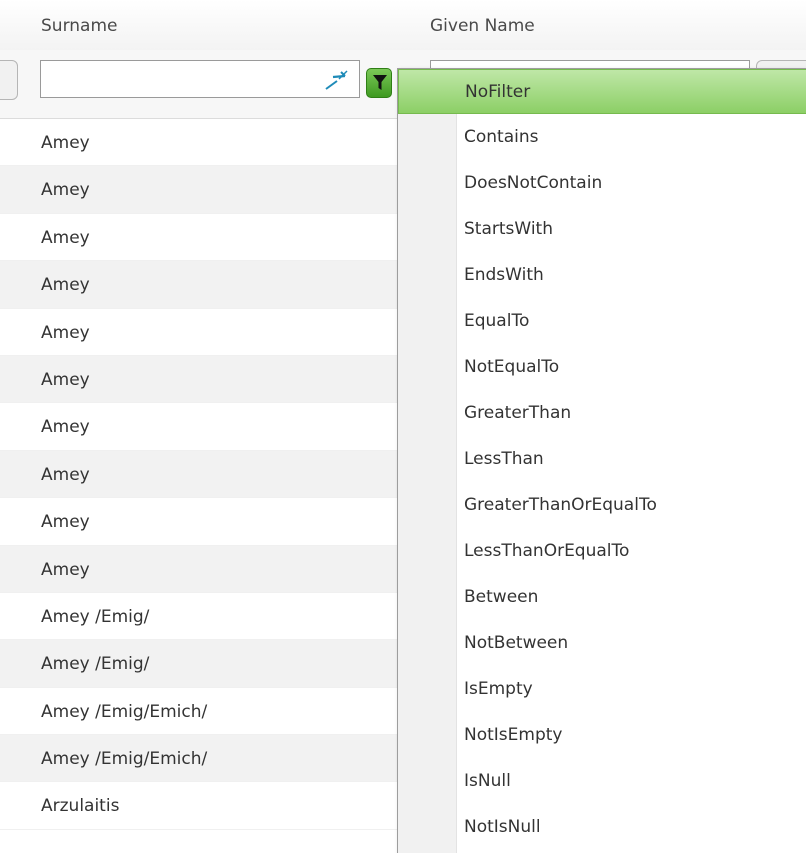 The height and width of the screenshot is (853, 806). Describe the element at coordinates (602, 229) in the screenshot. I see `menu-item-startswith: StartsWith` at that location.